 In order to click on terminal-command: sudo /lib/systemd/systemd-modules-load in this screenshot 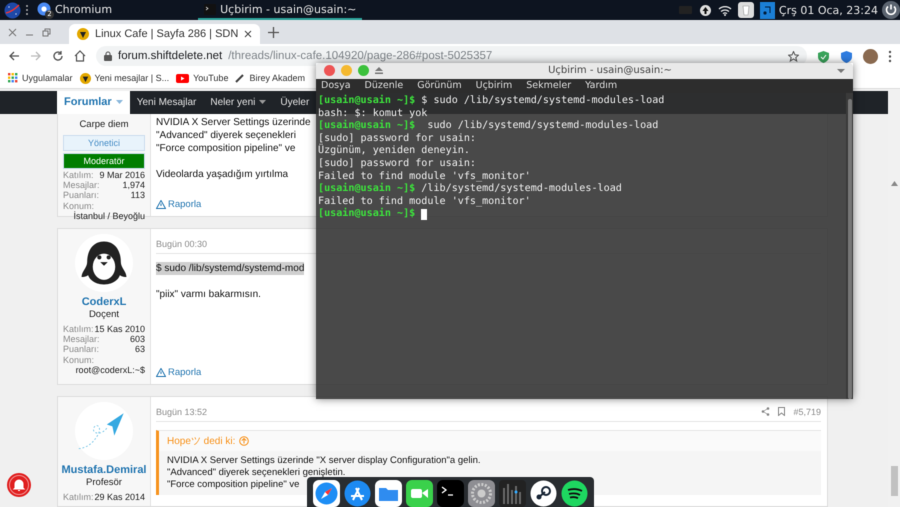, I will do `click(542, 126)`.